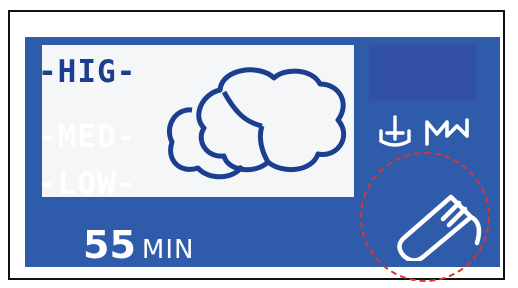 The height and width of the screenshot is (288, 518). Describe the element at coordinates (109, 245) in the screenshot. I see `time-value: 55` at that location.